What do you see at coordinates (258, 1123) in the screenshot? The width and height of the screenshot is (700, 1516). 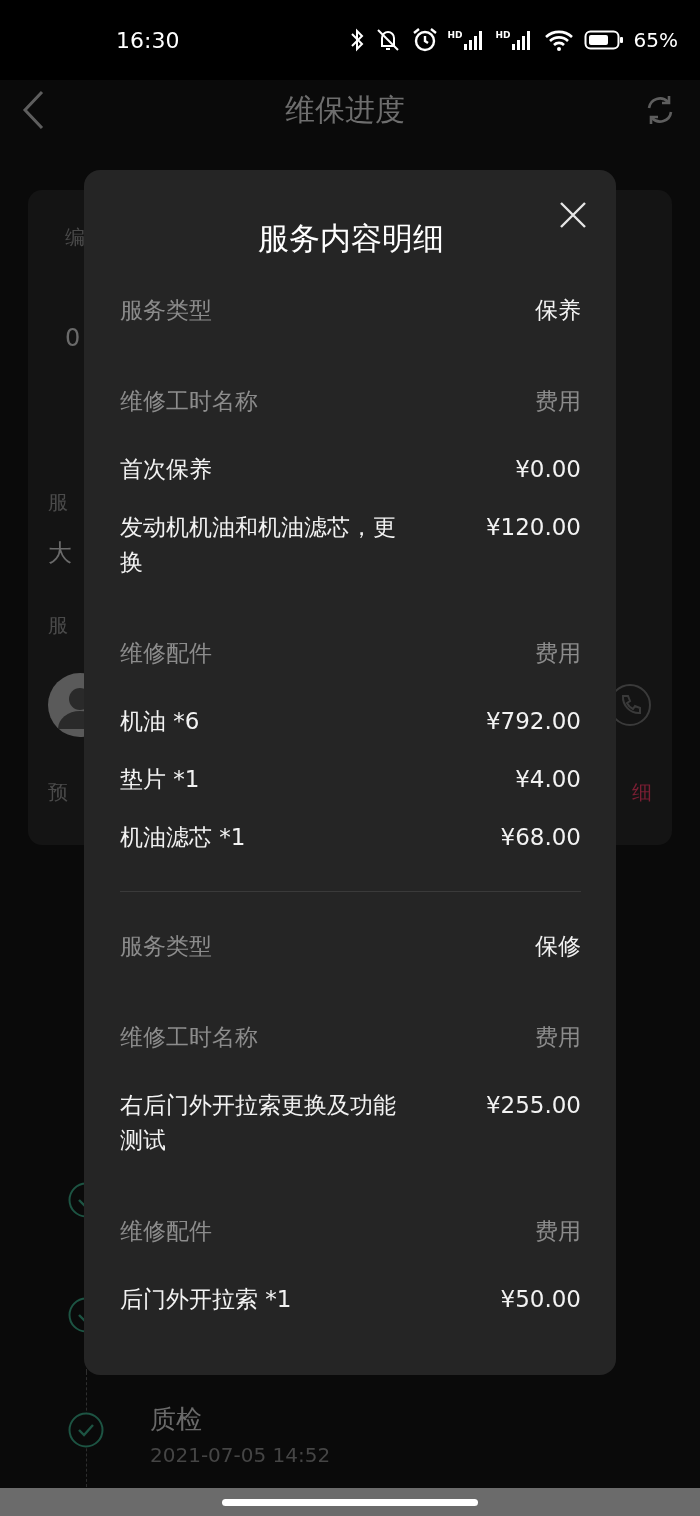 I see `item-name: 右后门外开拉索更换及功能测试` at bounding box center [258, 1123].